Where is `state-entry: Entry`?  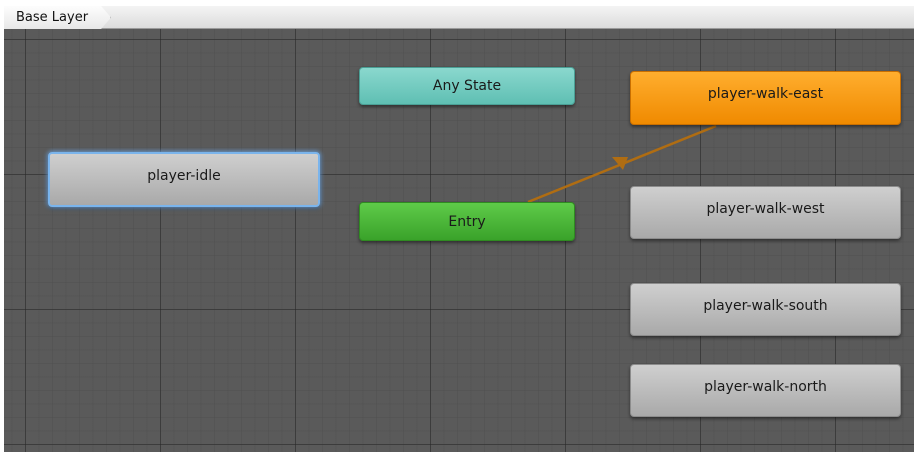
state-entry: Entry is located at coordinates (467, 221).